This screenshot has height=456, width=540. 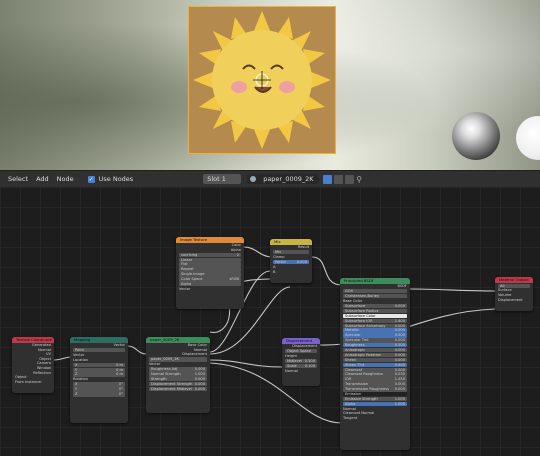 What do you see at coordinates (99, 374) in the screenshot?
I see `location-z-field: Z 0 m` at bounding box center [99, 374].